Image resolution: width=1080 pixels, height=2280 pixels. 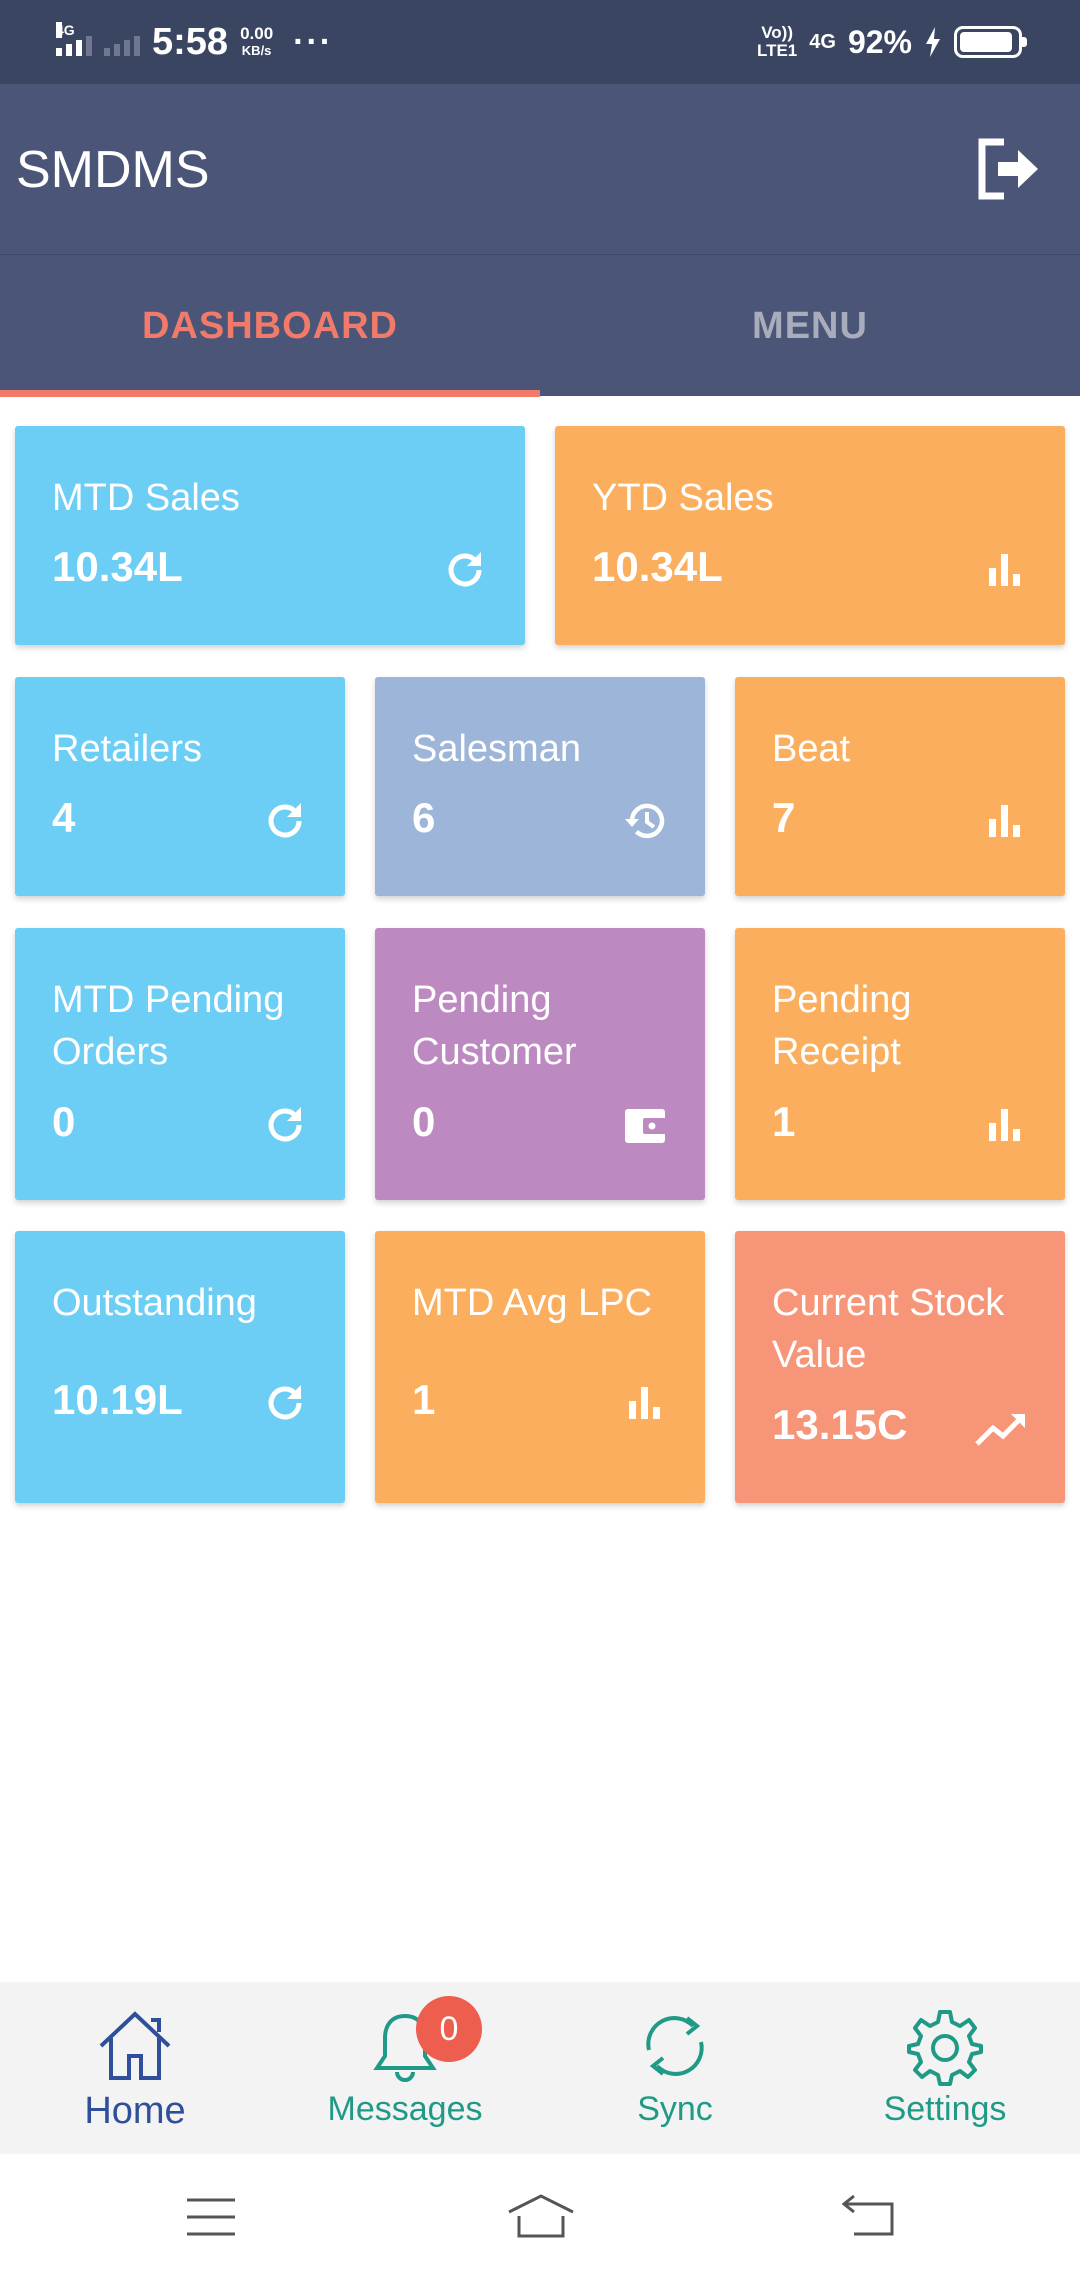 I want to click on home-outline-icon, so click(x=541, y=2217).